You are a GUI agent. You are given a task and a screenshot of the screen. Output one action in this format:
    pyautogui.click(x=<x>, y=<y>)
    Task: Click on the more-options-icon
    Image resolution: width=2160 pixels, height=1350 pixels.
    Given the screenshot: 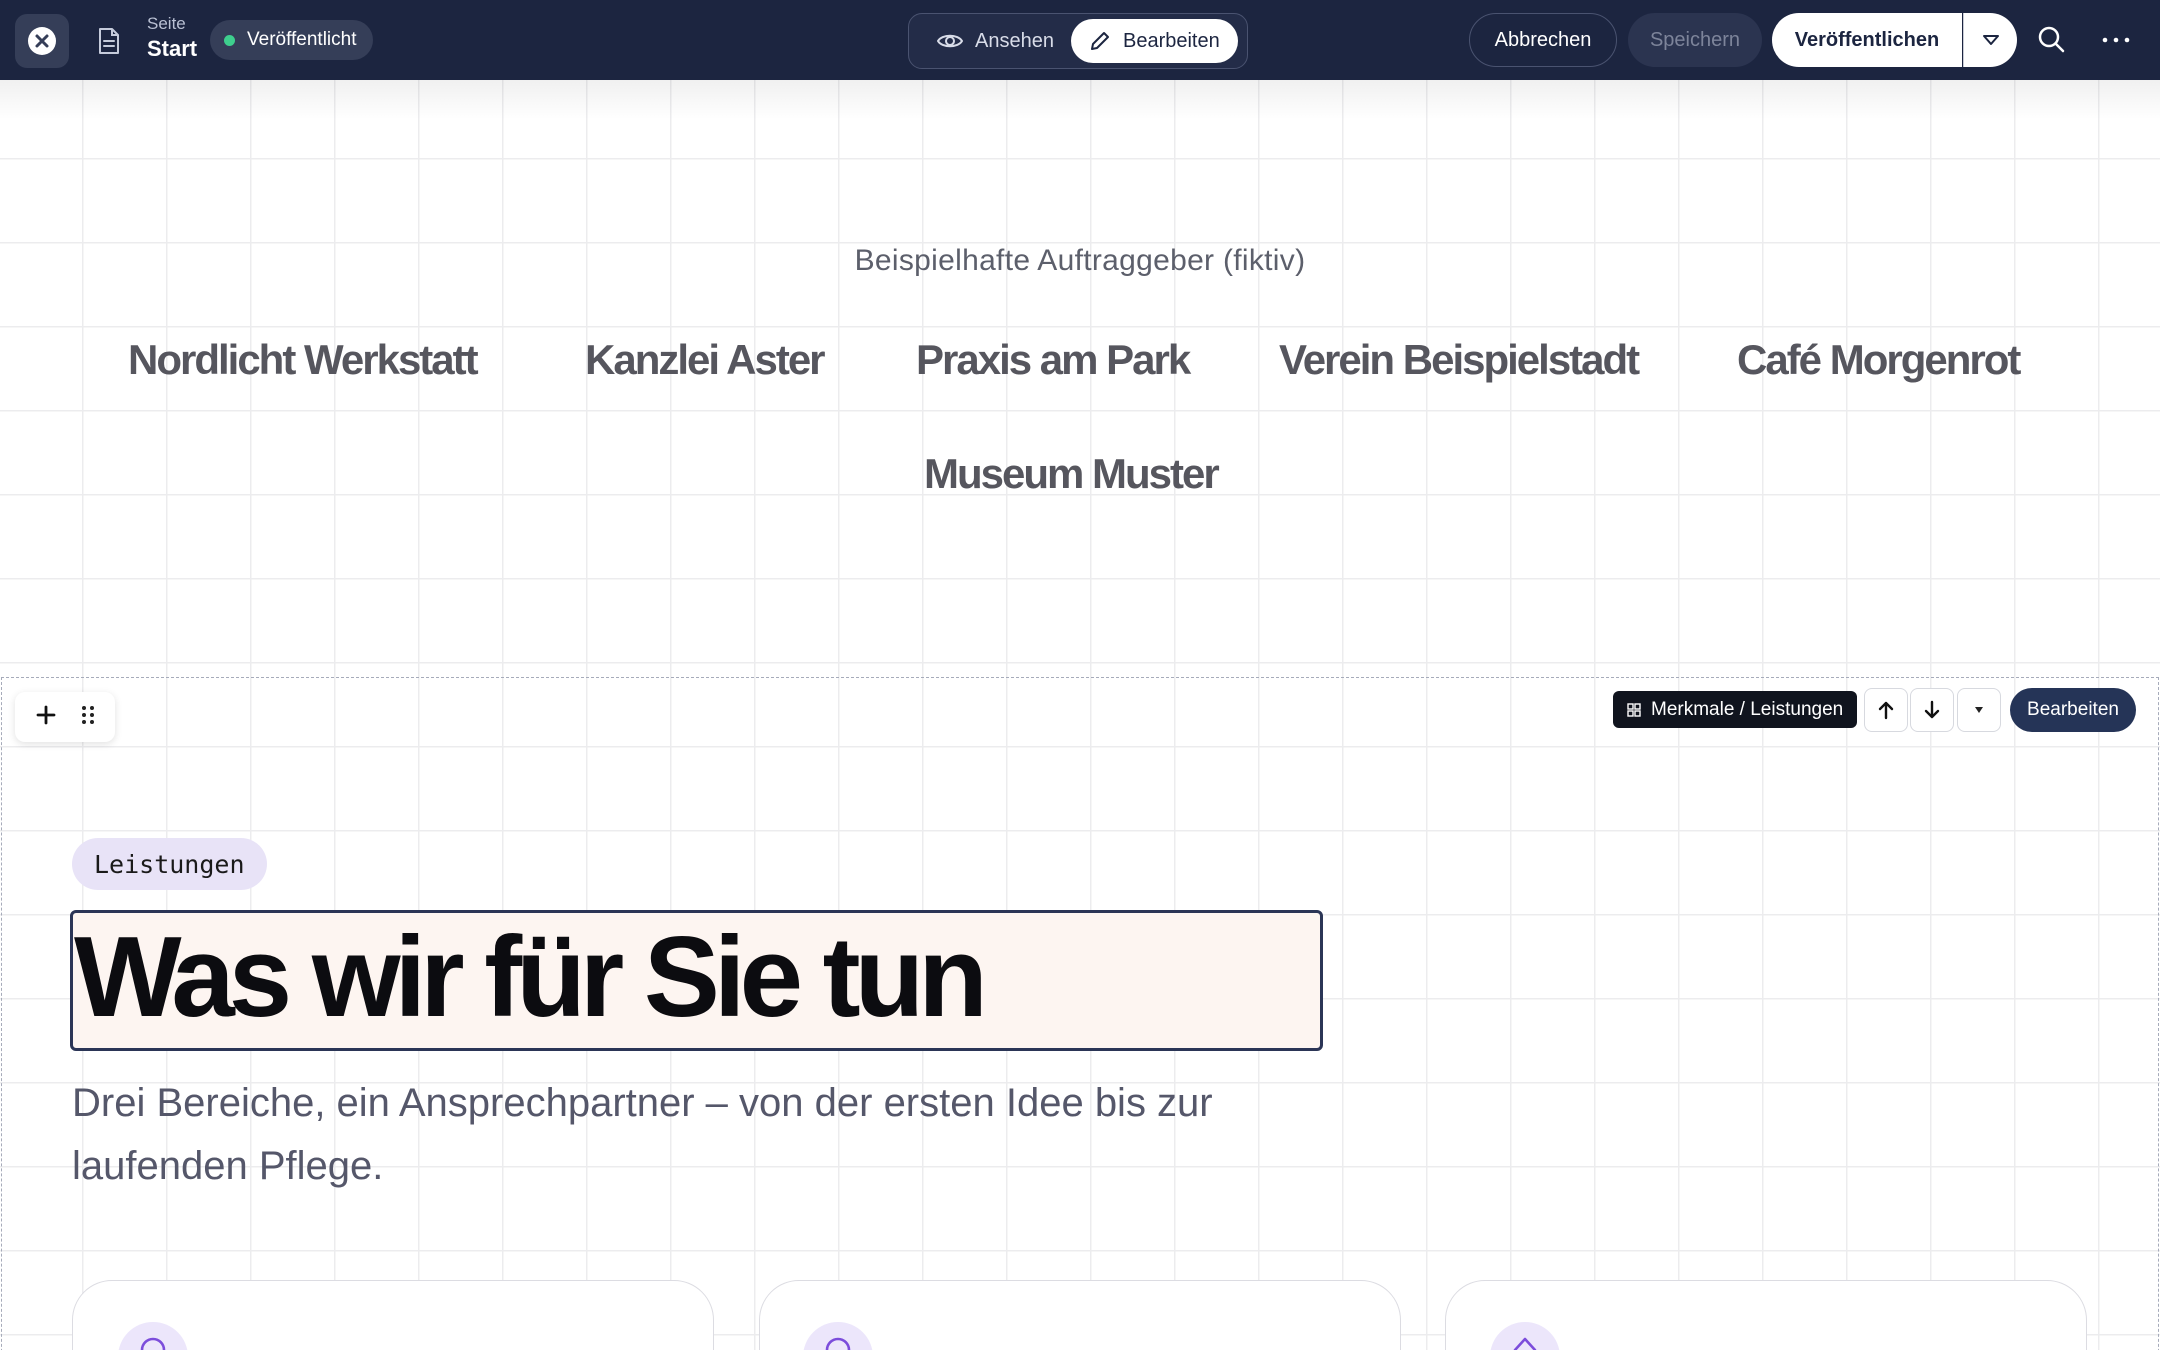 What is the action you would take?
    pyautogui.click(x=2116, y=40)
    